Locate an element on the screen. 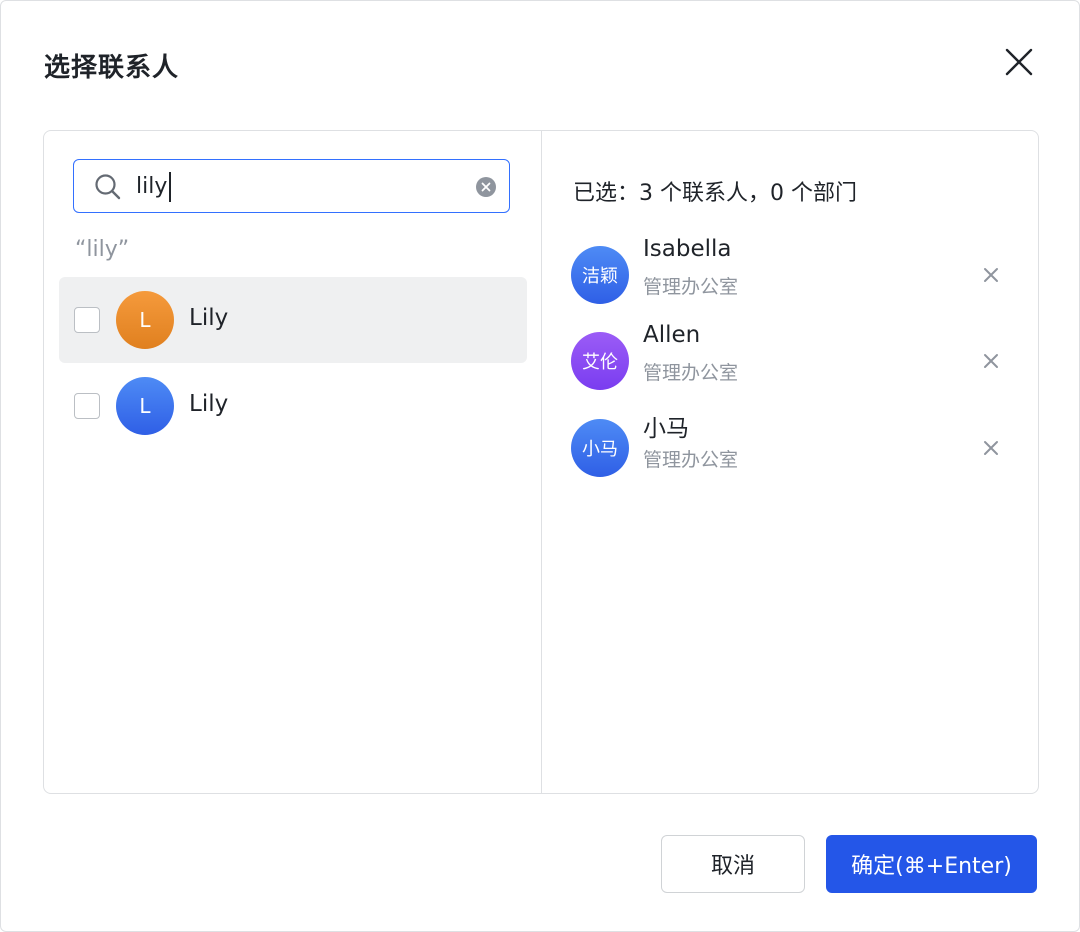 Image resolution: width=1080 pixels, height=932 pixels. avatar-text: 洁颖 is located at coordinates (600, 276).